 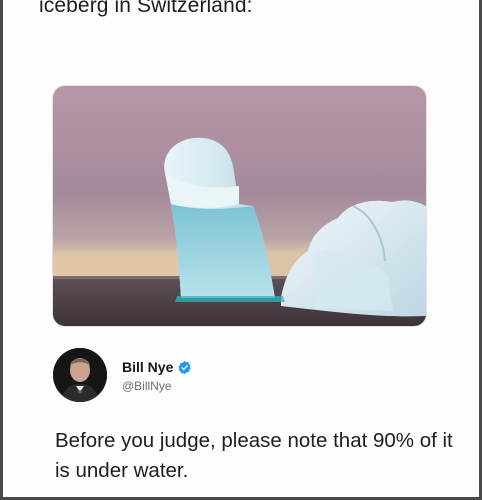 What do you see at coordinates (147, 386) in the screenshot?
I see `author-handle: @BillNye` at bounding box center [147, 386].